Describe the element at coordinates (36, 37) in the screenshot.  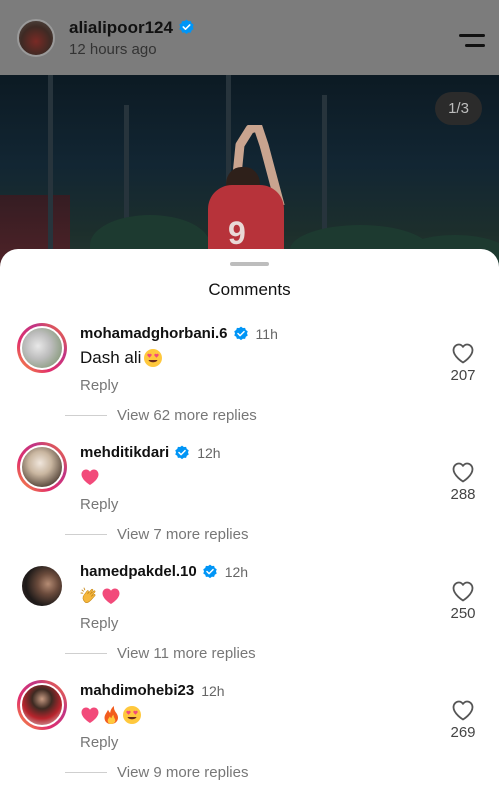
I see `author-avatar` at that location.